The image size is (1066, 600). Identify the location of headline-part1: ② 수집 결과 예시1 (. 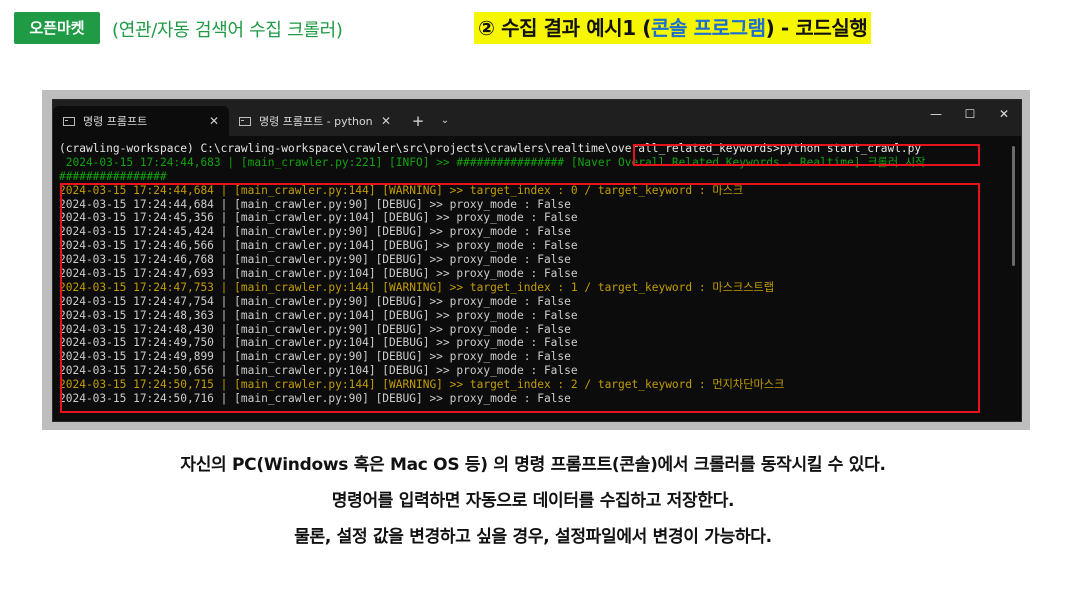
(565, 28).